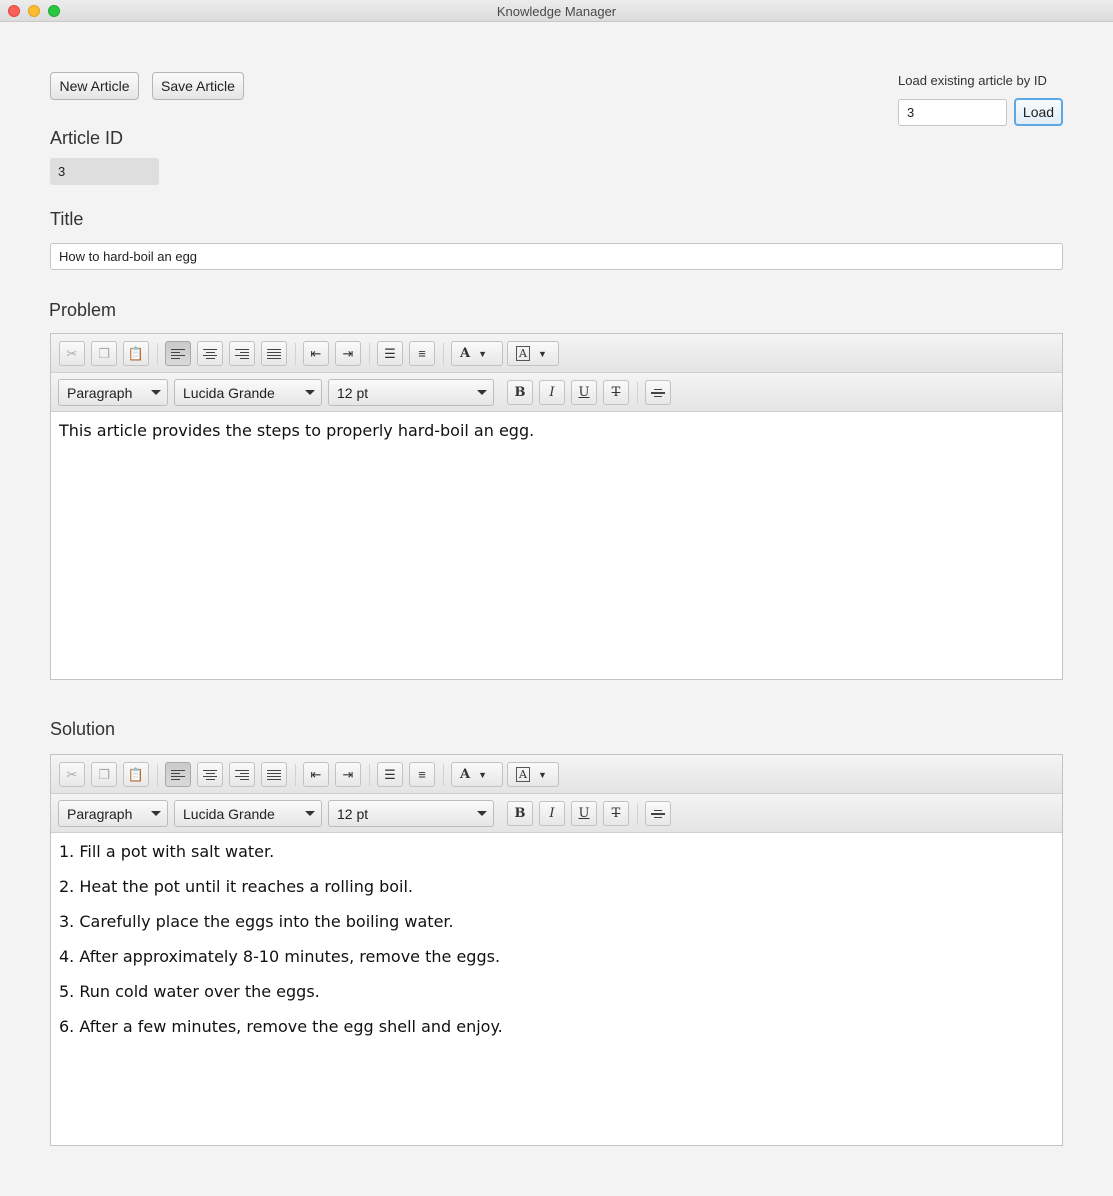 This screenshot has height=1196, width=1113. Describe the element at coordinates (556, 256) in the screenshot. I see `title-input: How to hard-boil an egg` at that location.